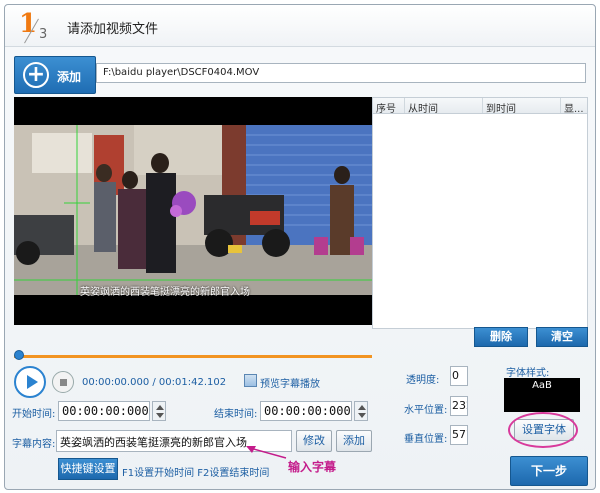 The height and width of the screenshot is (493, 600). I want to click on playback-progress-track, so click(193, 356).